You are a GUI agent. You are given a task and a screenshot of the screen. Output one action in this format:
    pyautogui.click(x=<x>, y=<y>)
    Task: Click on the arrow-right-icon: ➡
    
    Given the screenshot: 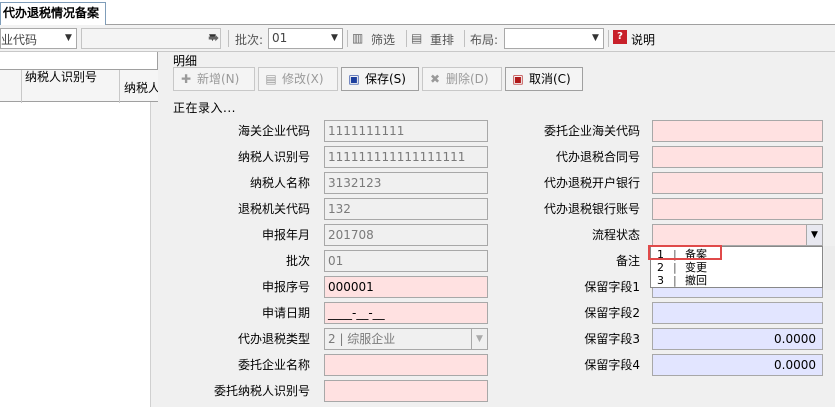 What is the action you would take?
    pyautogui.click(x=213, y=38)
    